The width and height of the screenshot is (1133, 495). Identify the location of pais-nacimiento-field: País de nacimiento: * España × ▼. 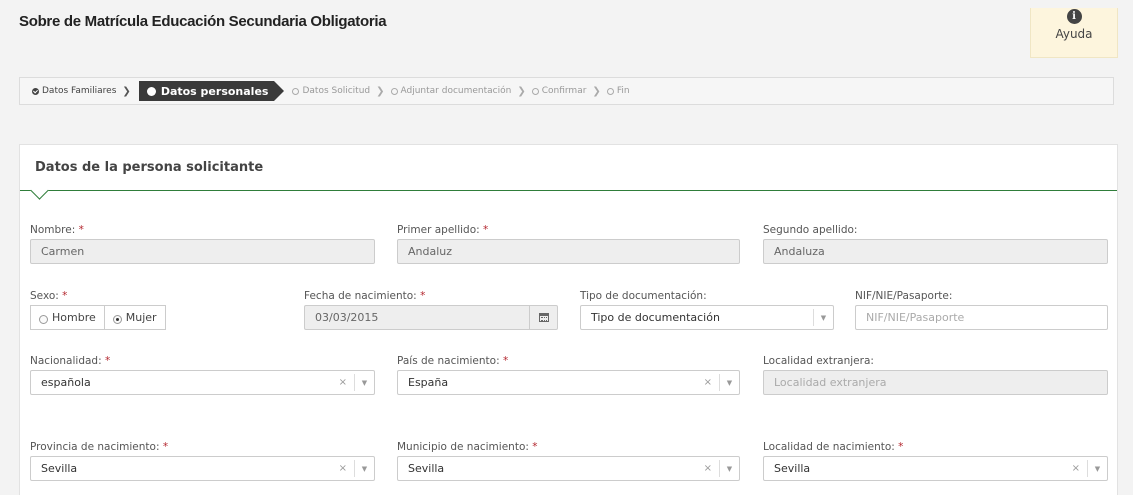
(568, 375).